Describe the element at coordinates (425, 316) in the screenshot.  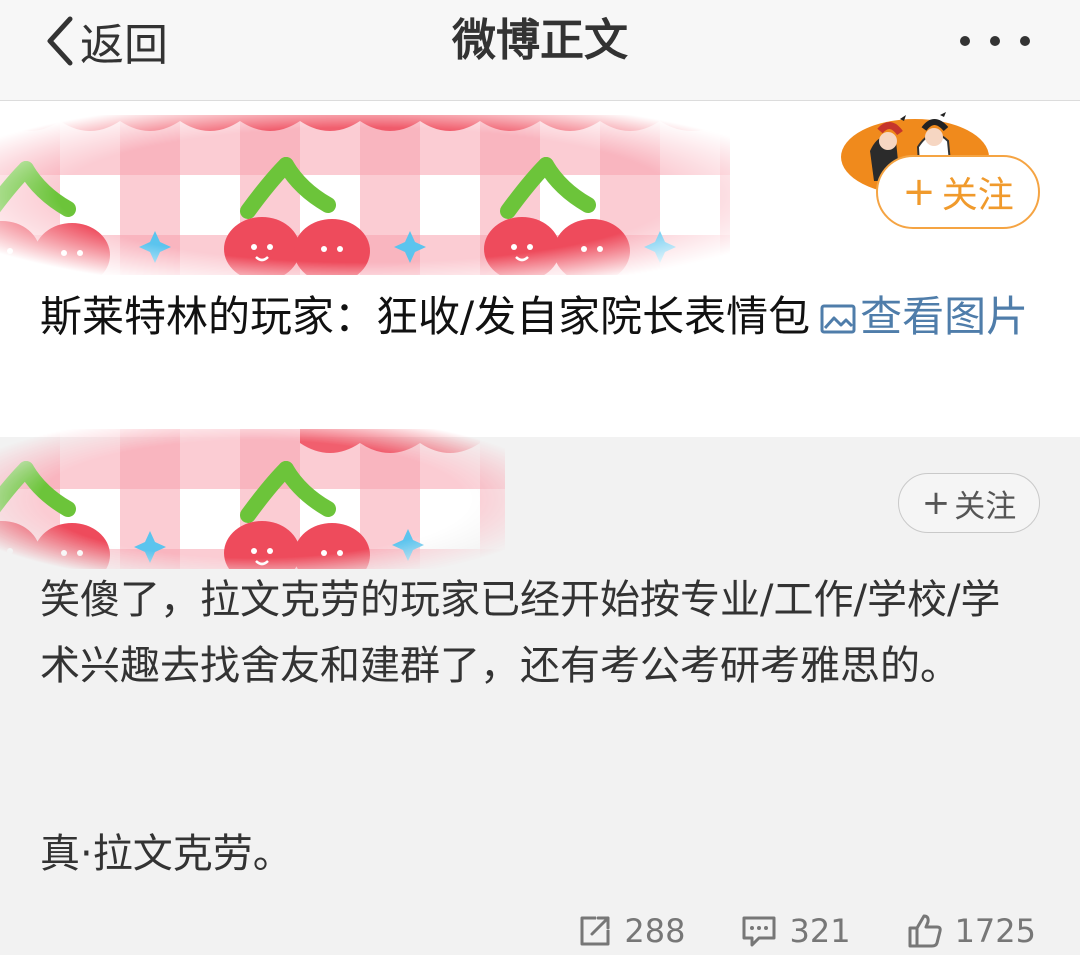
I see `post-body: 斯莱特林的玩家：狂收/发自家院长表情包` at that location.